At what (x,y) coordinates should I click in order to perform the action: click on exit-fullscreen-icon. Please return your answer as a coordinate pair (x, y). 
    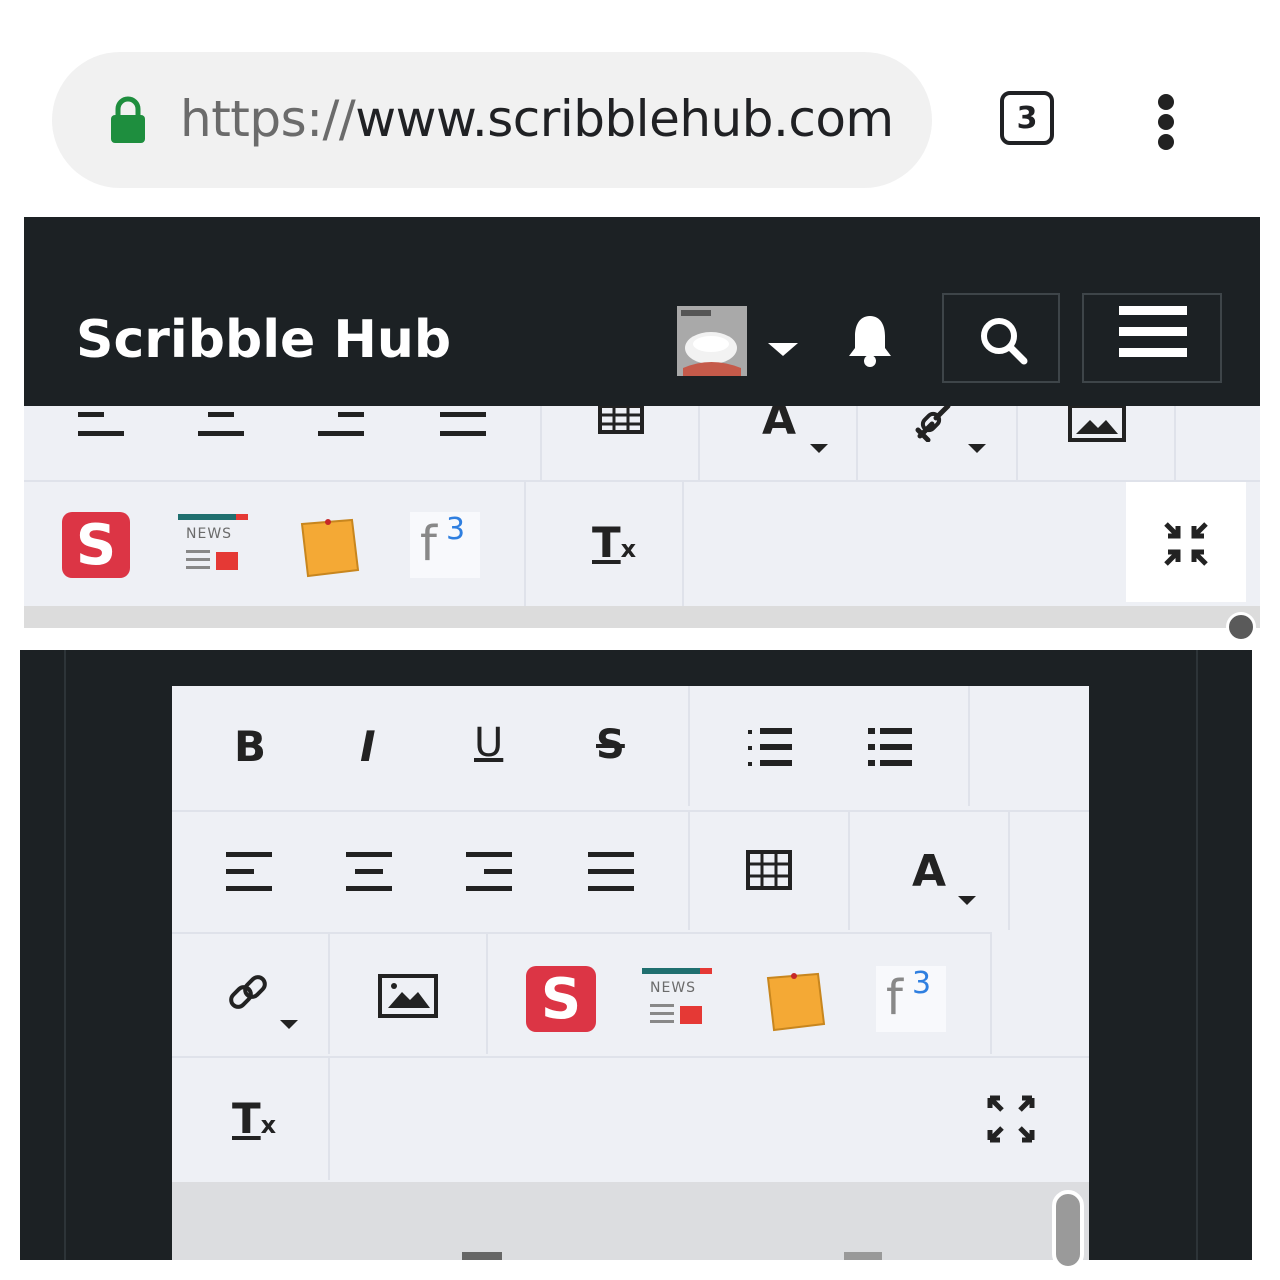
    Looking at the image, I should click on (1186, 544).